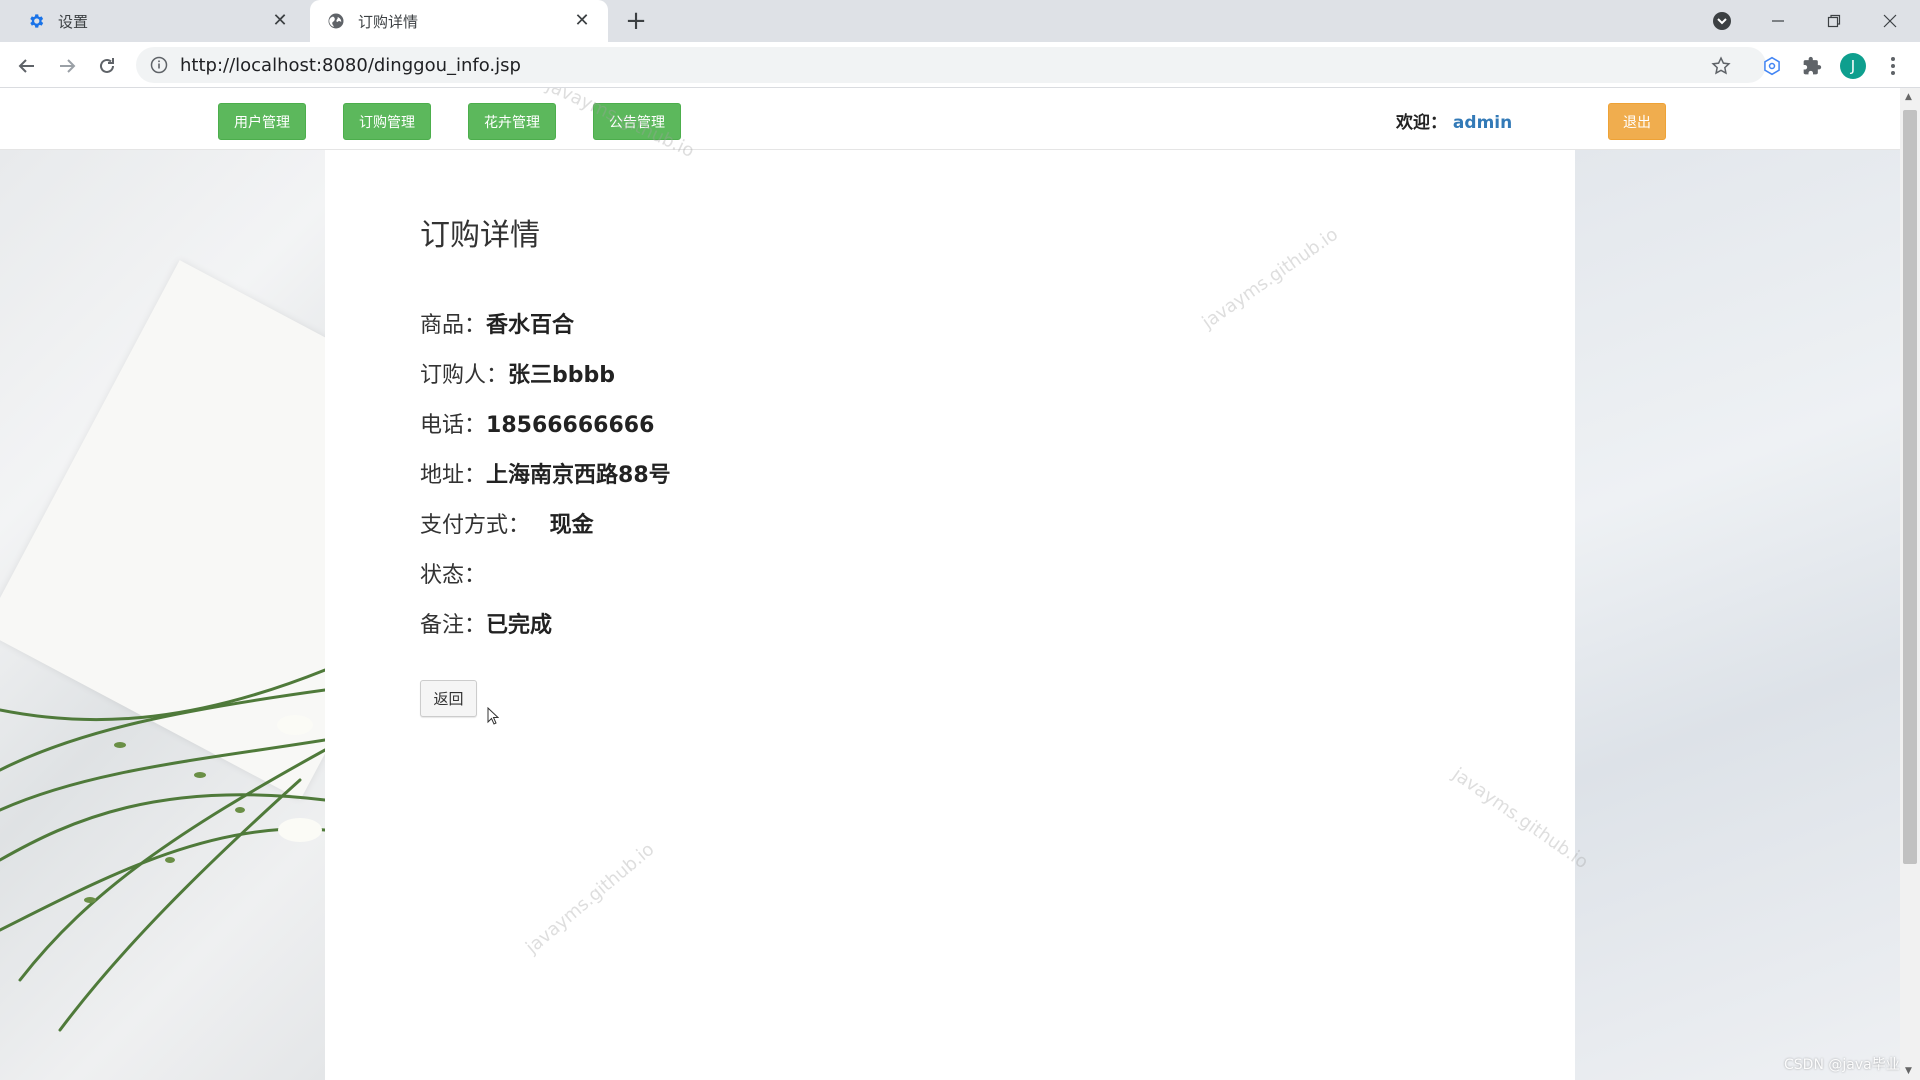 Image resolution: width=1920 pixels, height=1080 pixels. What do you see at coordinates (453, 625) in the screenshot?
I see `field-label: 备注：` at bounding box center [453, 625].